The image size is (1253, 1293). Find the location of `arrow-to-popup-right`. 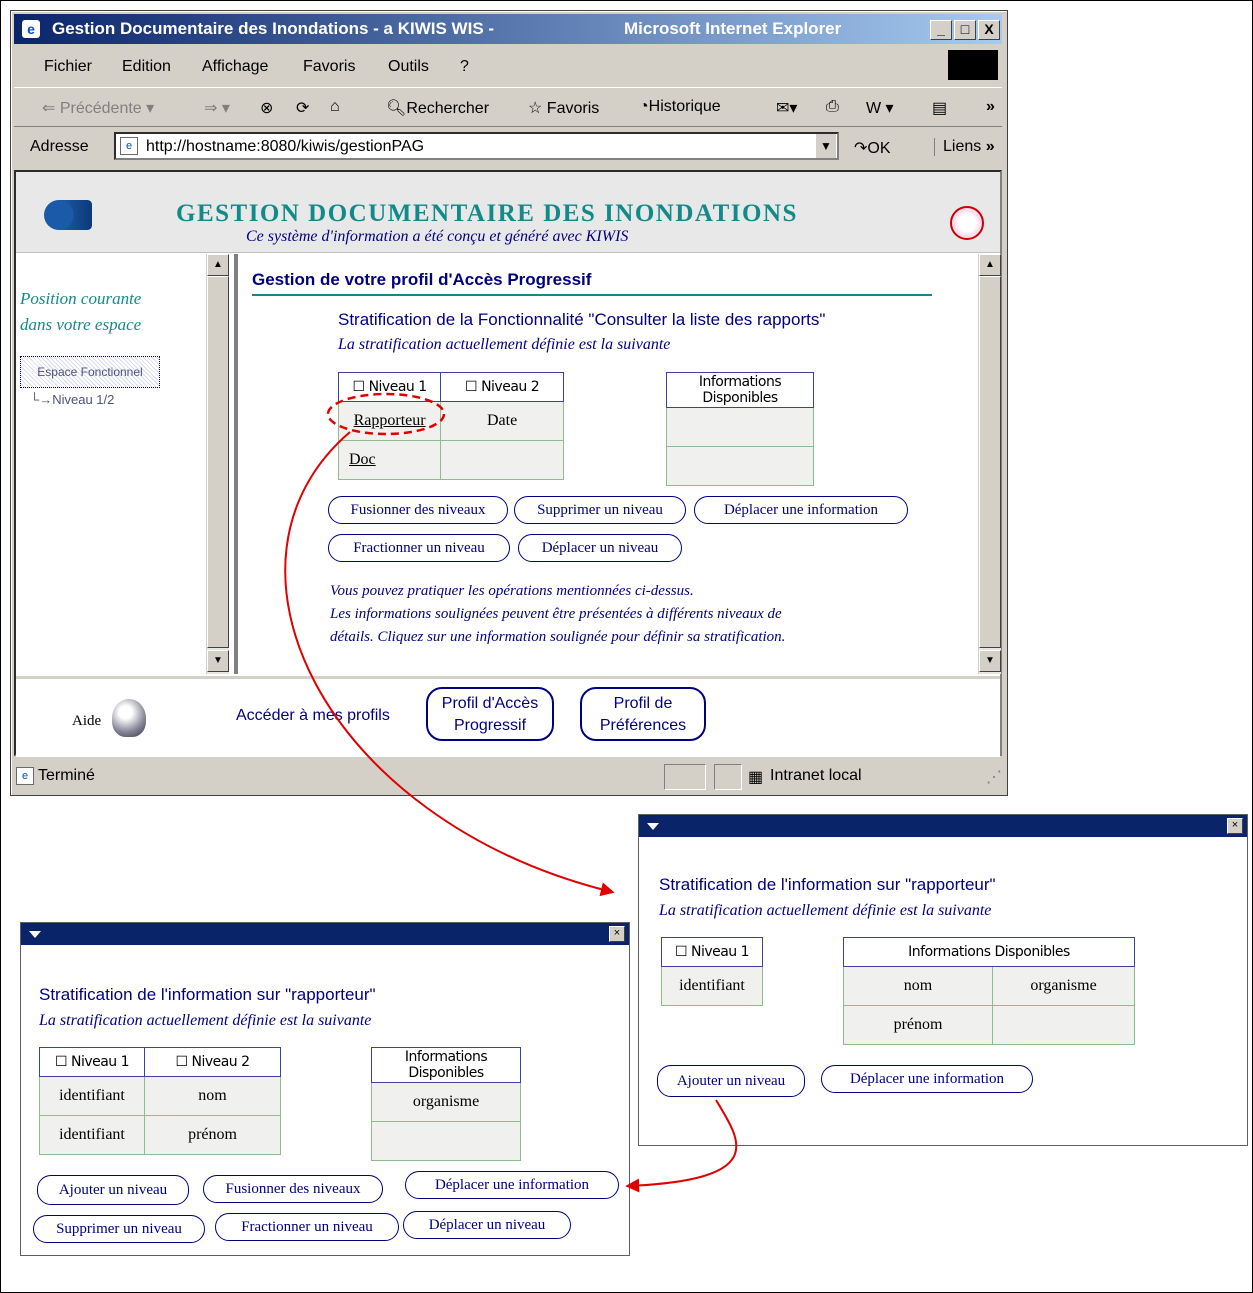

arrow-to-popup-right is located at coordinates (449, 664).